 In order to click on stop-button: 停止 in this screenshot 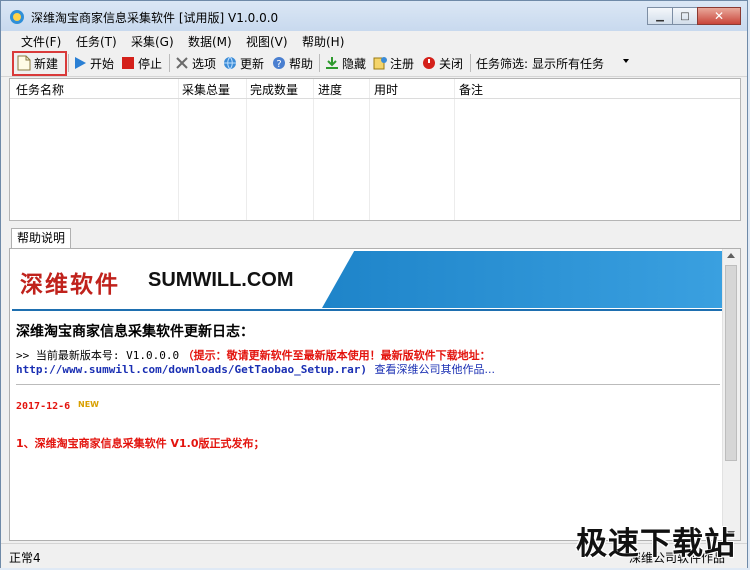, I will do `click(141, 63)`.